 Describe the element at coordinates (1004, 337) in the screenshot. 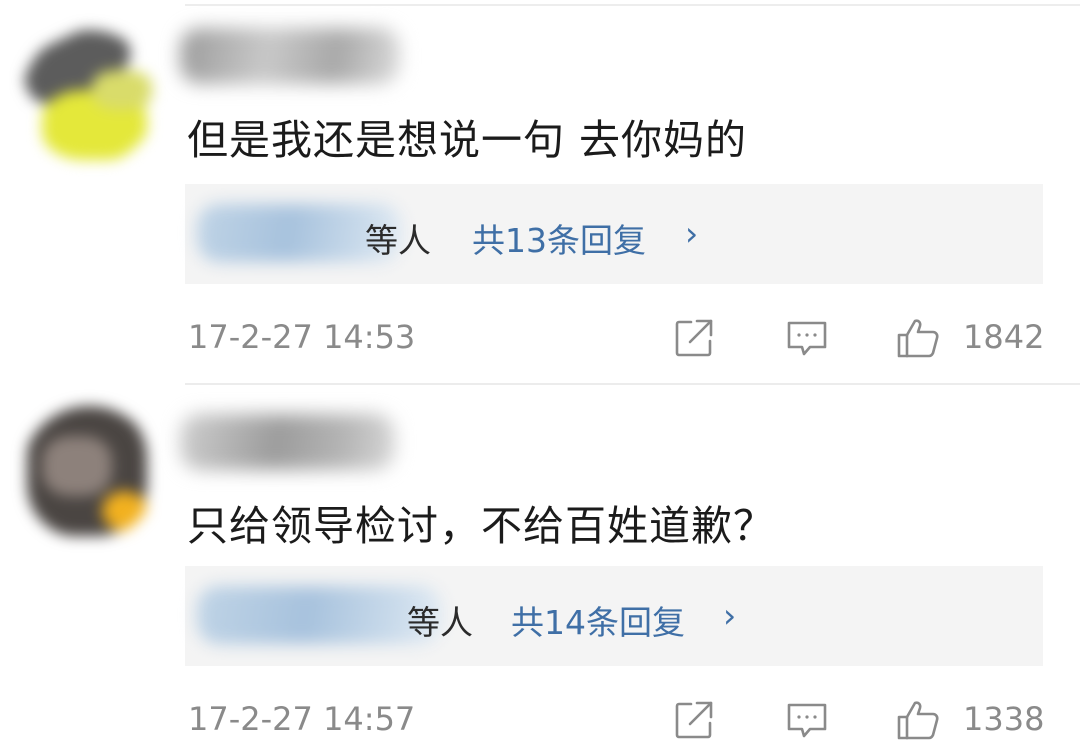

I see `like-count: 1842` at that location.